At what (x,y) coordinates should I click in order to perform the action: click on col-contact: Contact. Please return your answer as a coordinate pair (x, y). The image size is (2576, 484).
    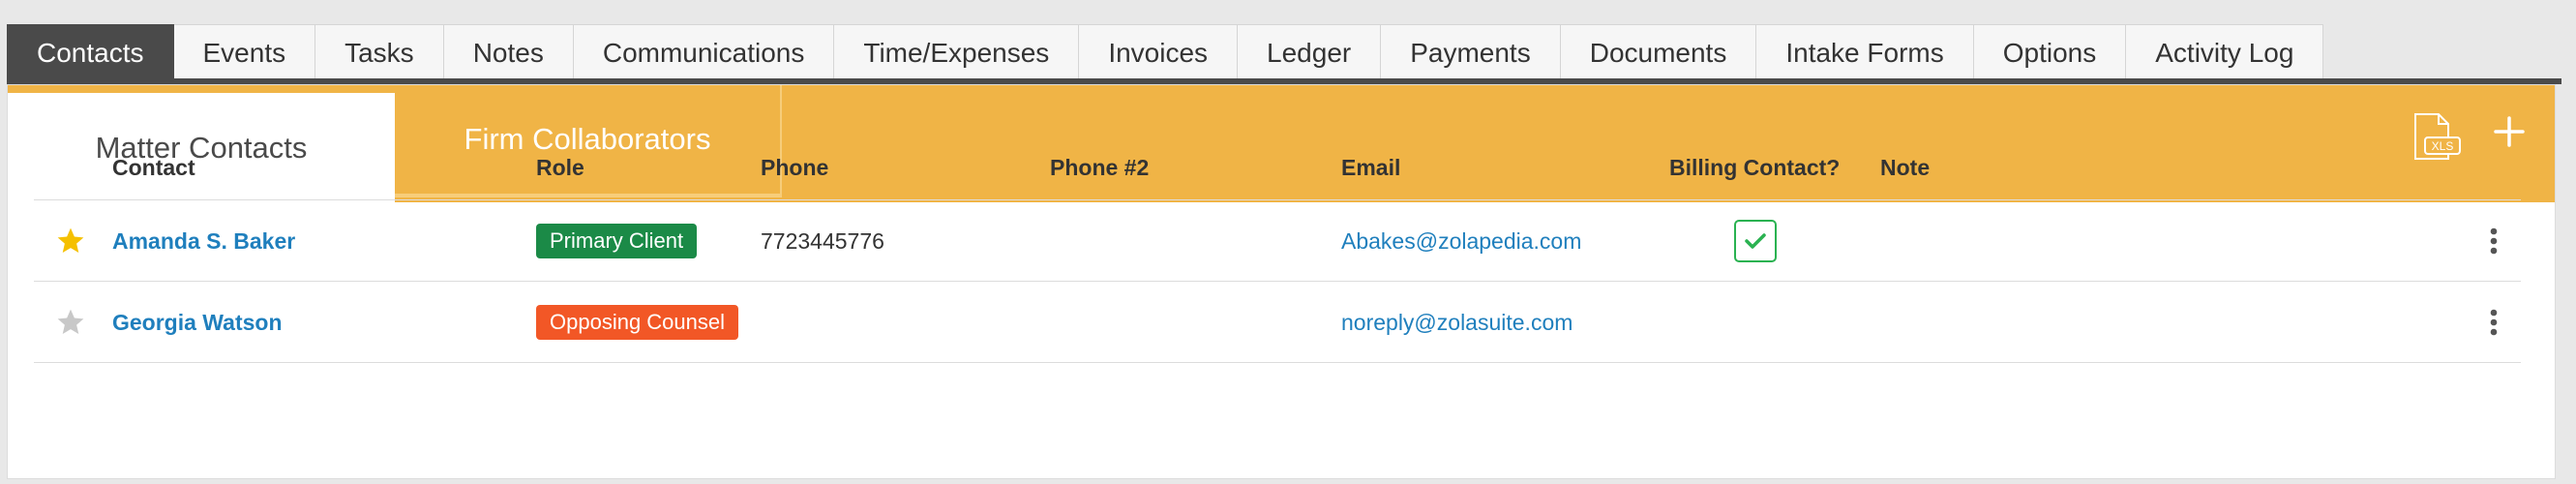
    Looking at the image, I should click on (153, 168).